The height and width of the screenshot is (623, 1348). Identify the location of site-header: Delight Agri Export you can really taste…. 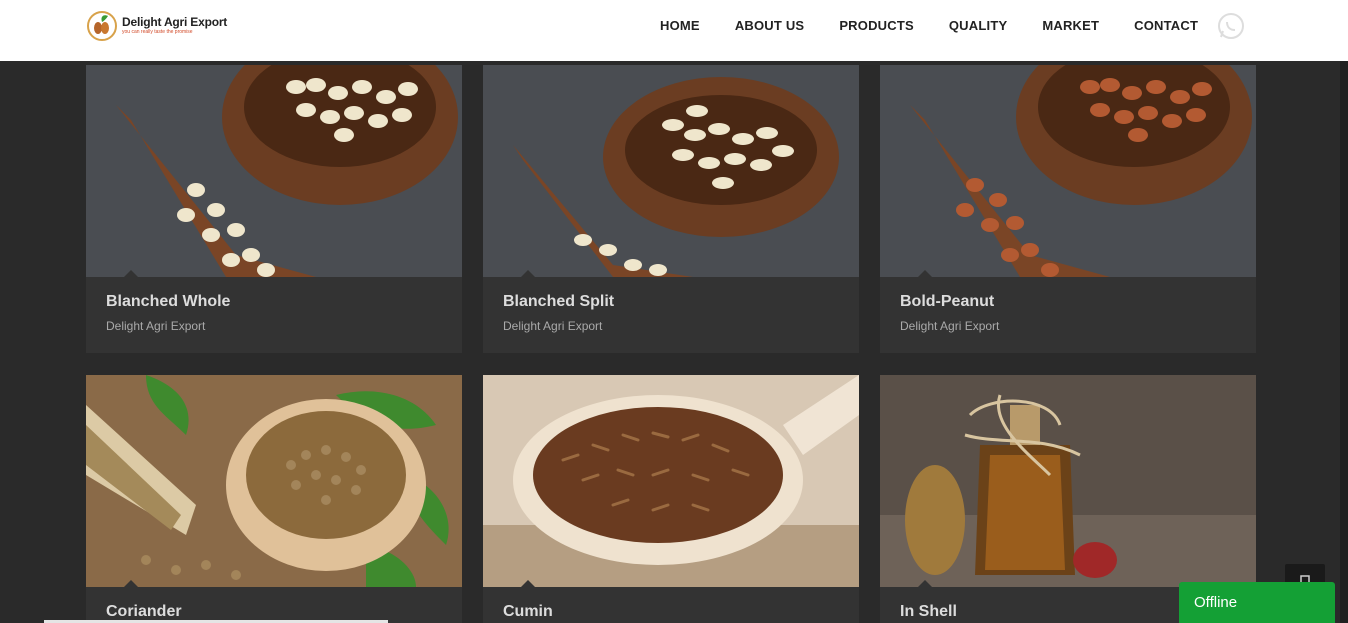
(674, 30).